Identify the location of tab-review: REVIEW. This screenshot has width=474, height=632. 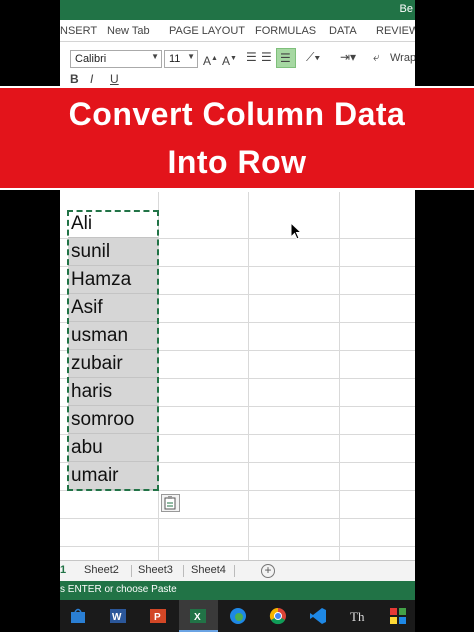
(395, 31).